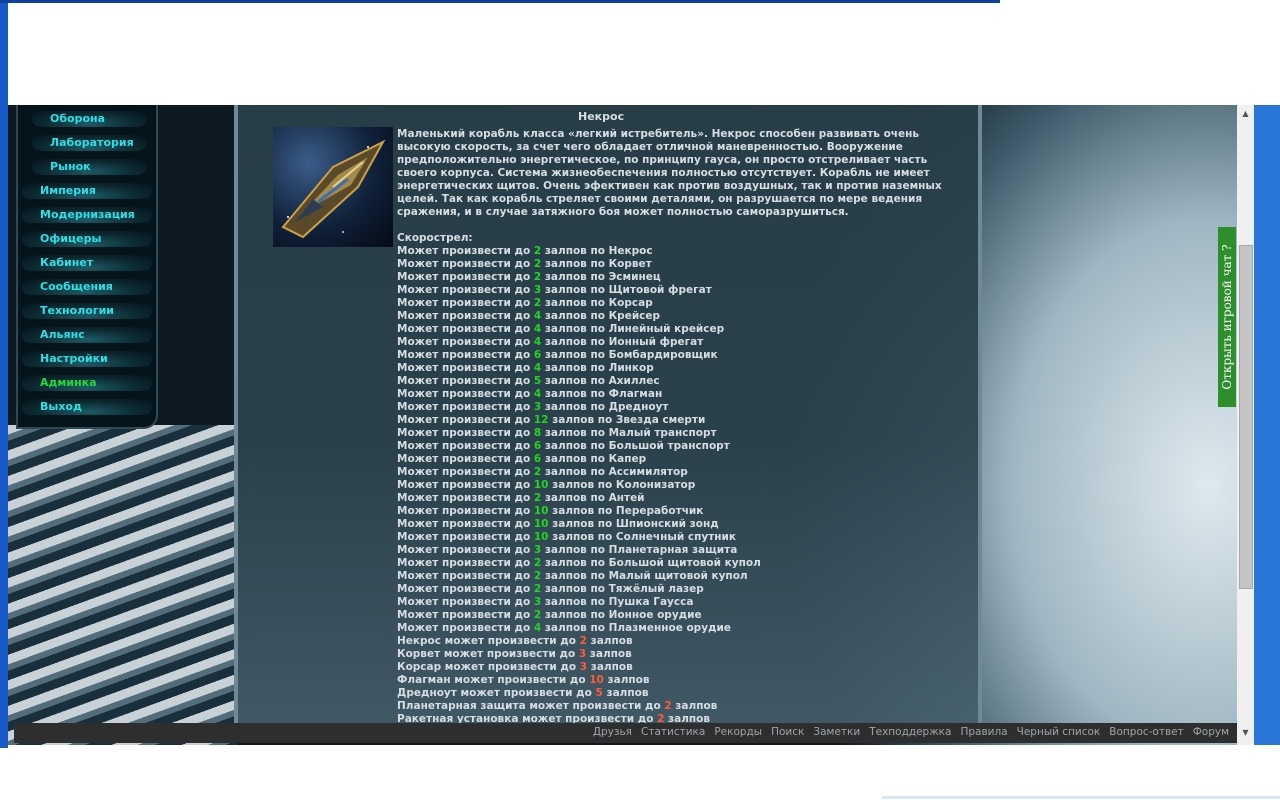  Describe the element at coordinates (488, 667) in the screenshot. I see `rapidfire-text: Корсар может произвести до` at that location.